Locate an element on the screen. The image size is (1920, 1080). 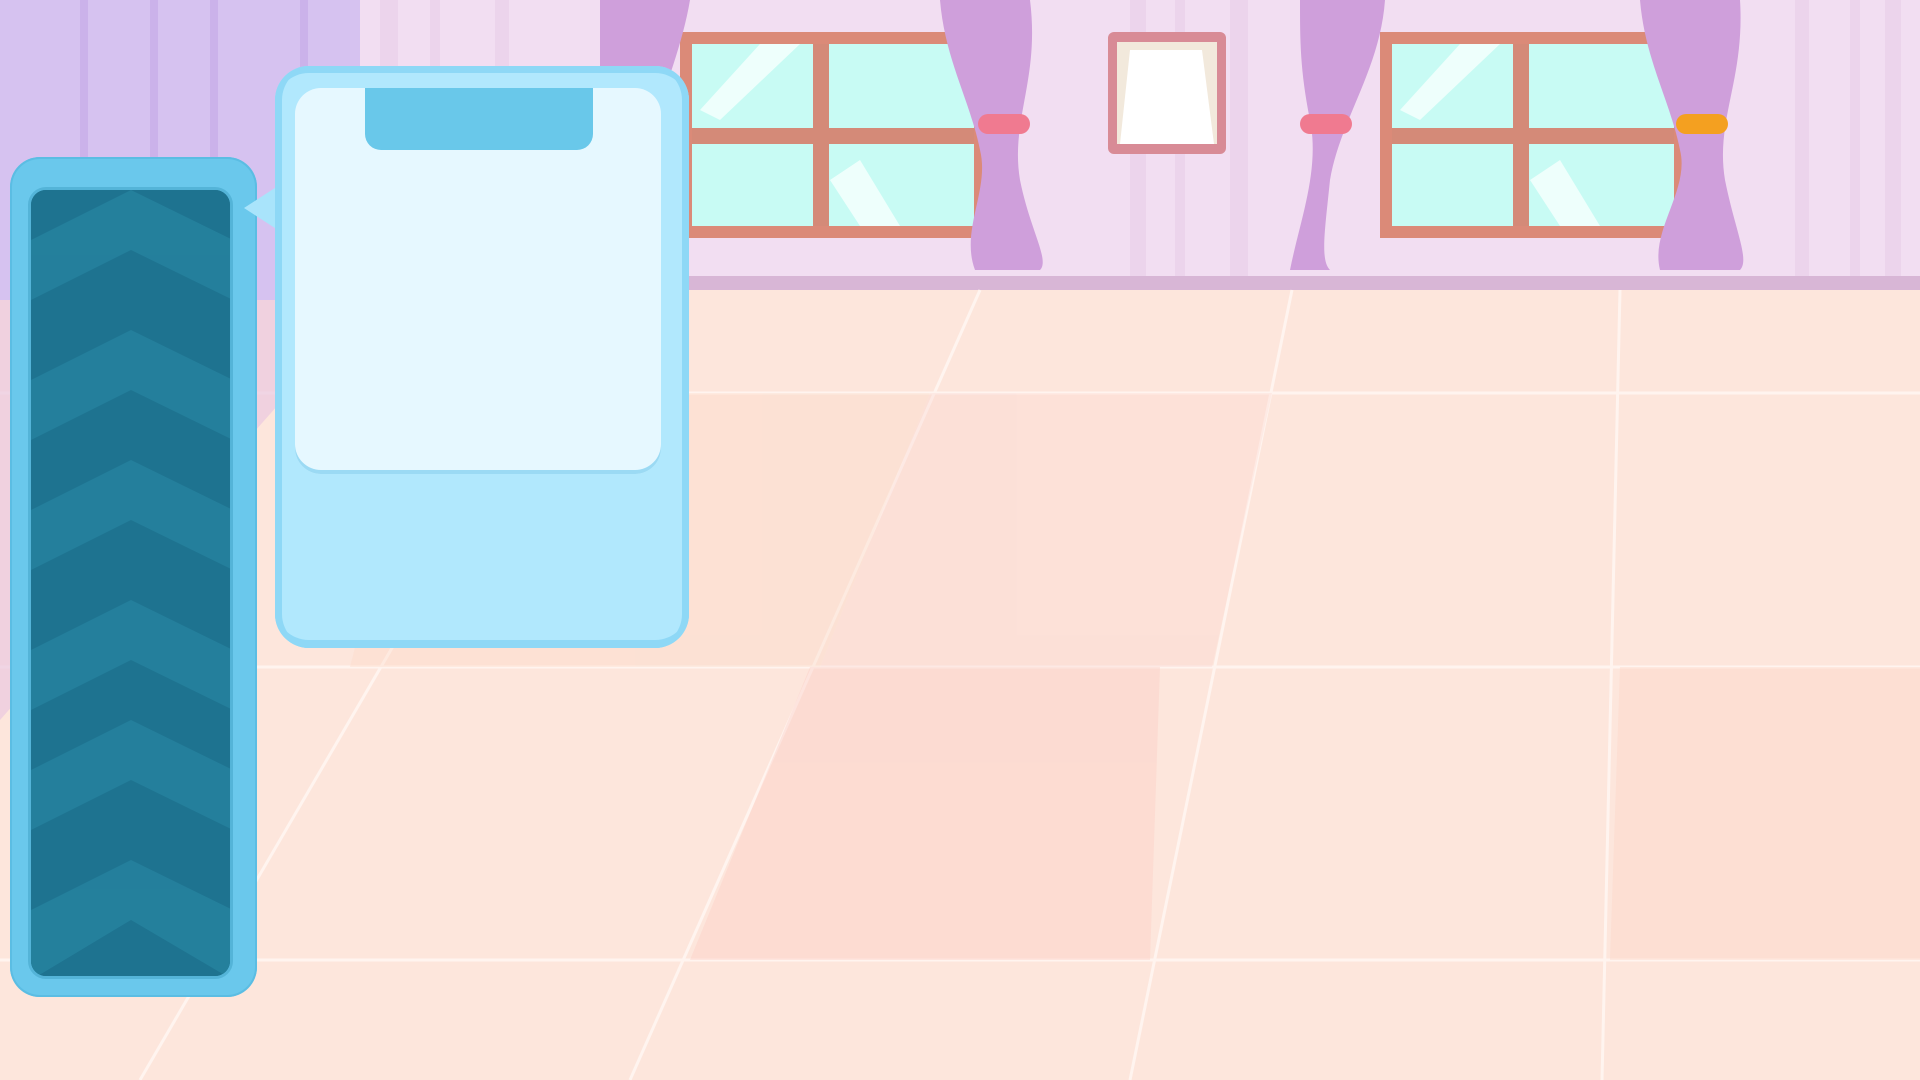
window-right is located at coordinates (1535, 135).